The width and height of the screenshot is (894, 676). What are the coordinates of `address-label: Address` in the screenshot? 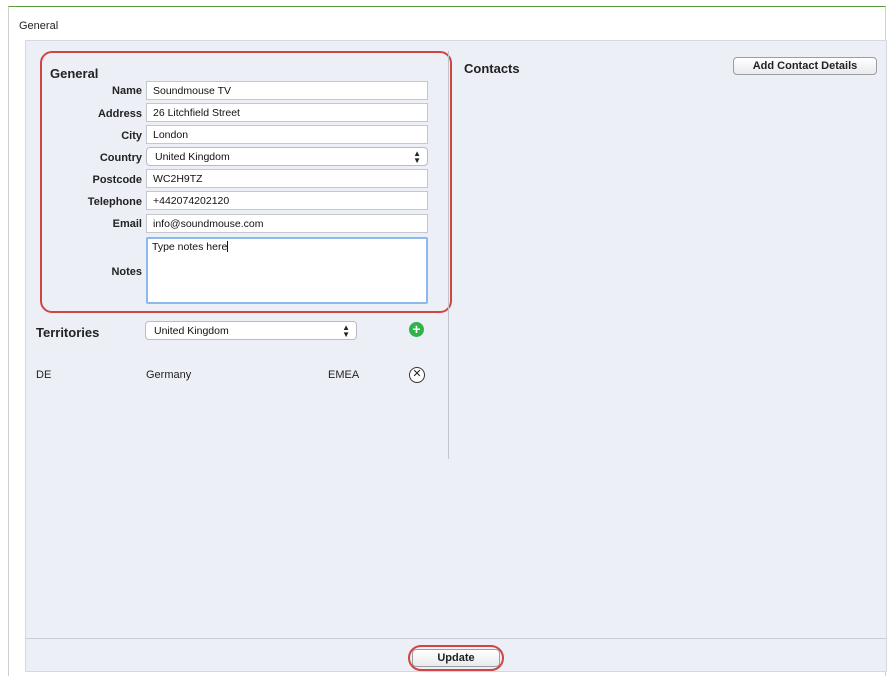 It's located at (119, 114).